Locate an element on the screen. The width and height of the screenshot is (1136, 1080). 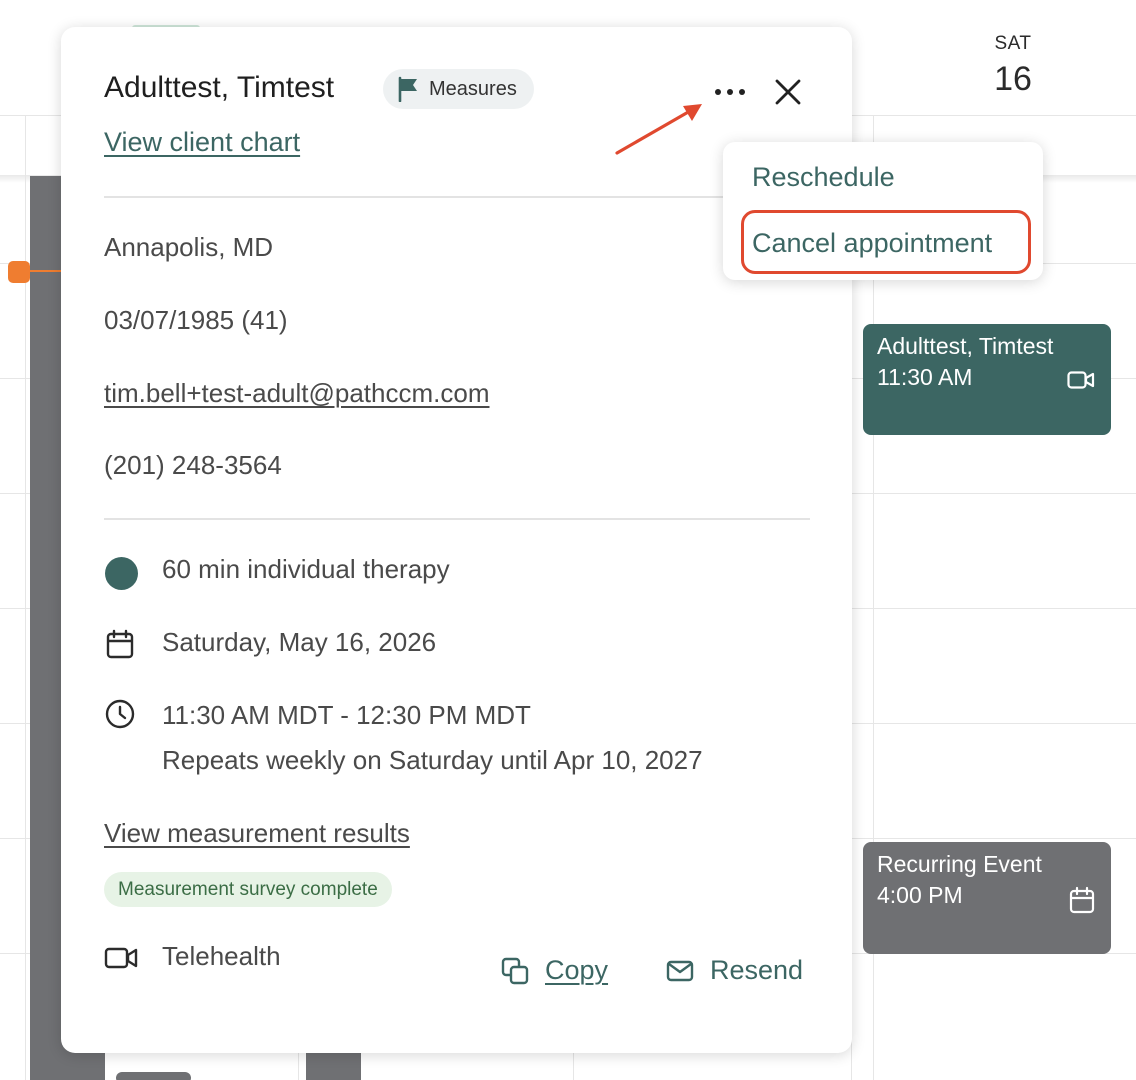
view-measurement-results-link: View measurement results is located at coordinates (257, 833).